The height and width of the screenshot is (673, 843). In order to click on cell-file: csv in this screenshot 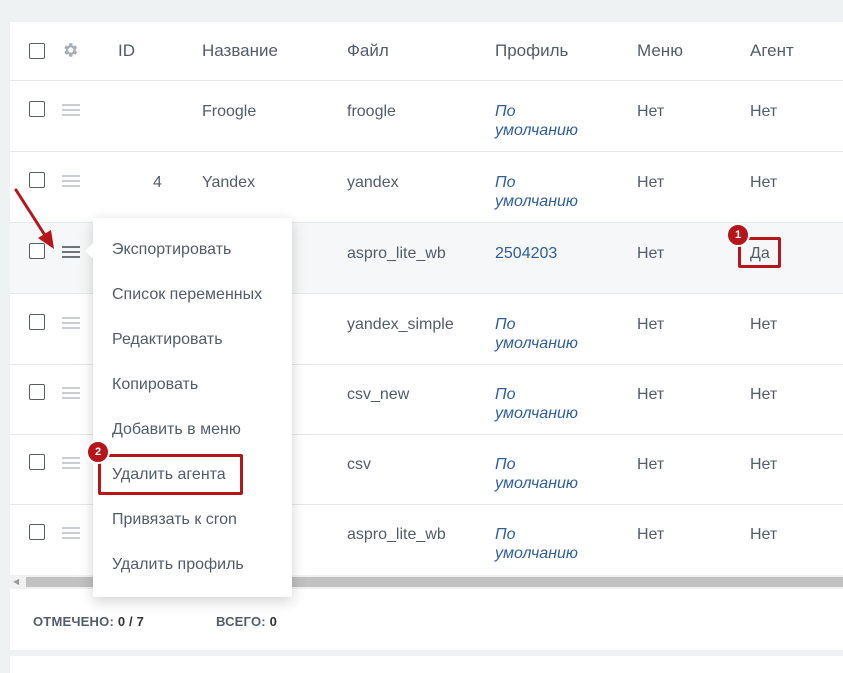, I will do `click(359, 464)`.